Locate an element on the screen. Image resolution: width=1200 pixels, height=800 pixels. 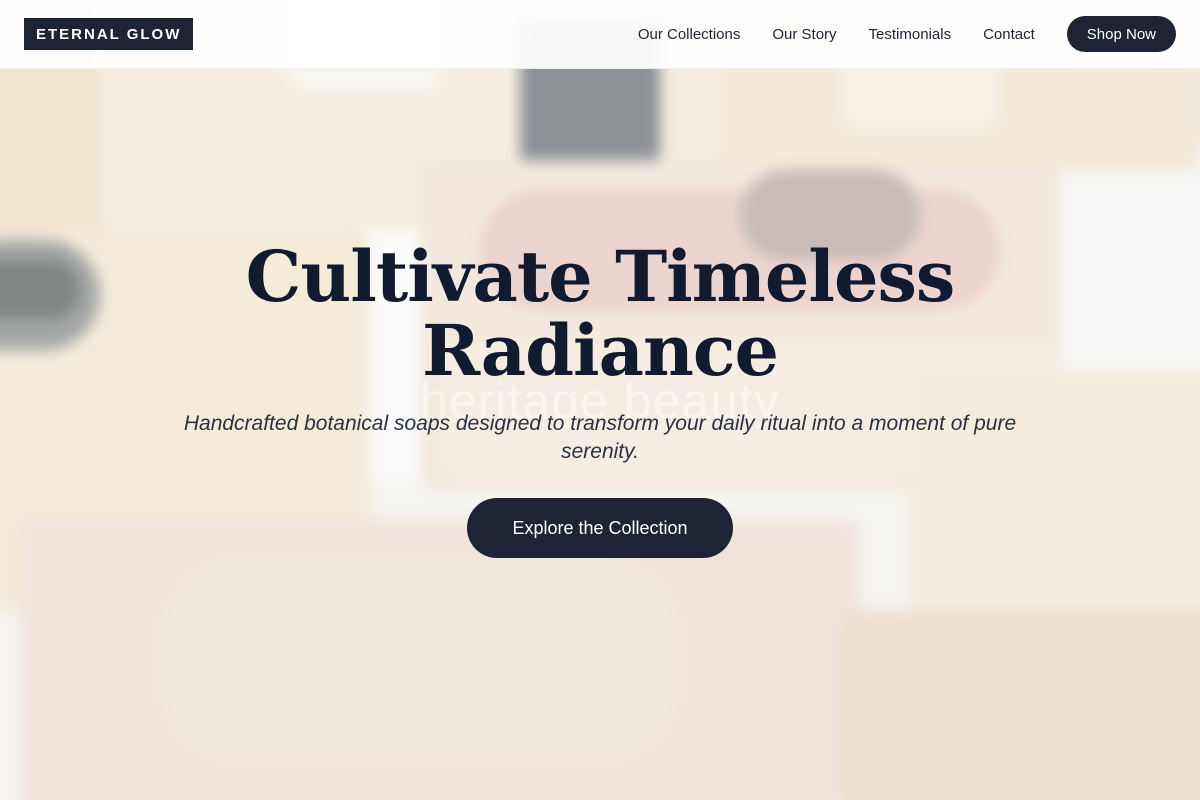
logo: ETERNAL GLOW is located at coordinates (109, 34).